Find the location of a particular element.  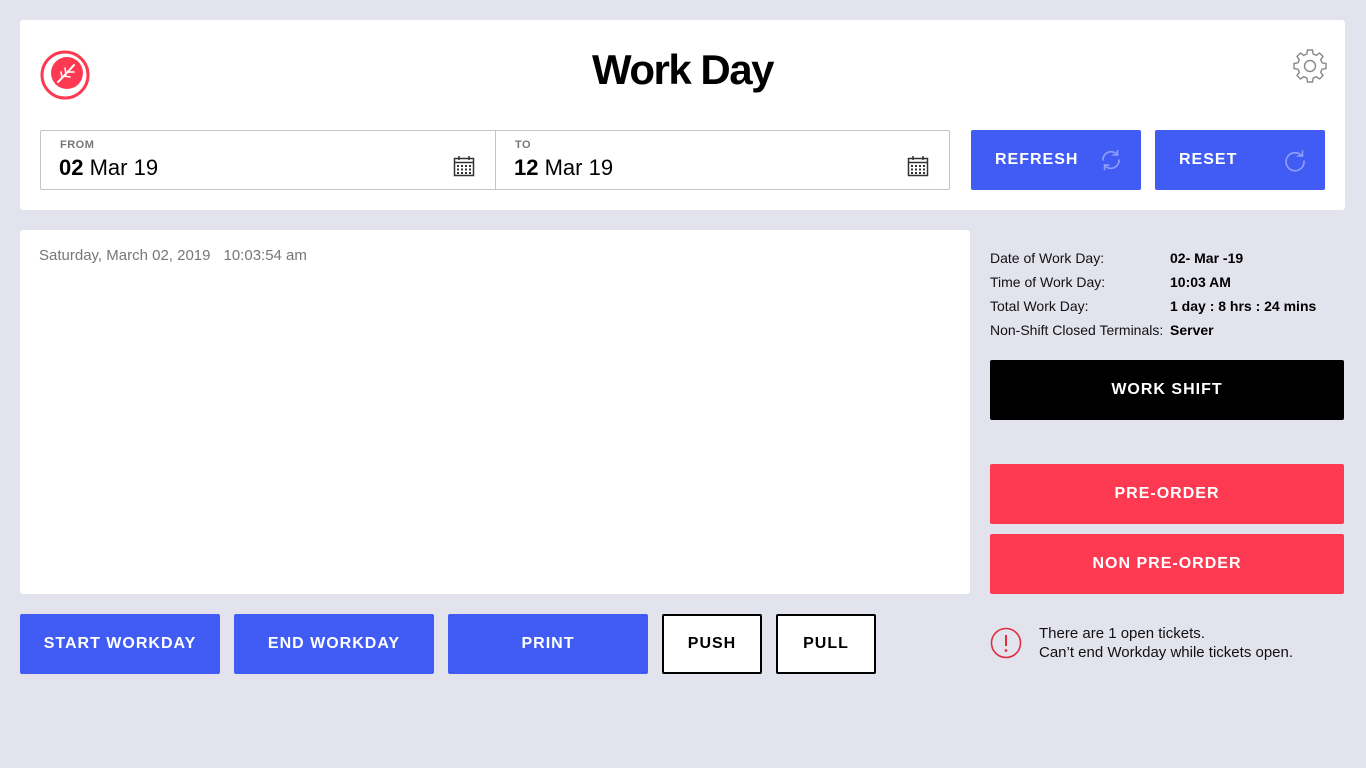

info-row-terminals: Non-Shift Closed Terminals: Server is located at coordinates (1170, 330).